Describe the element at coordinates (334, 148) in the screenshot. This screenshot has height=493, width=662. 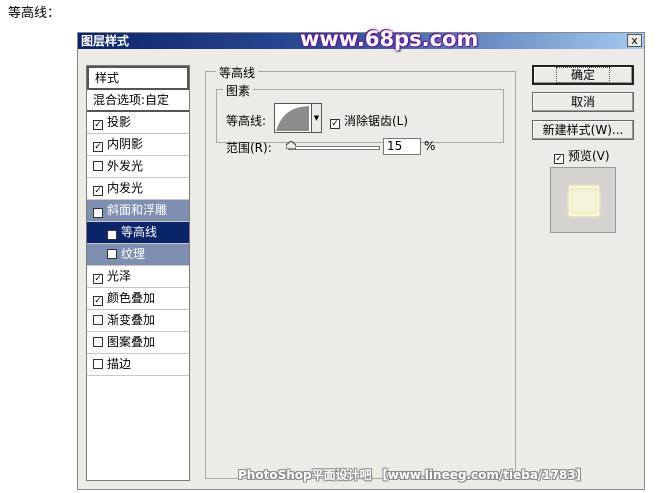
I see `range-slider-track` at that location.